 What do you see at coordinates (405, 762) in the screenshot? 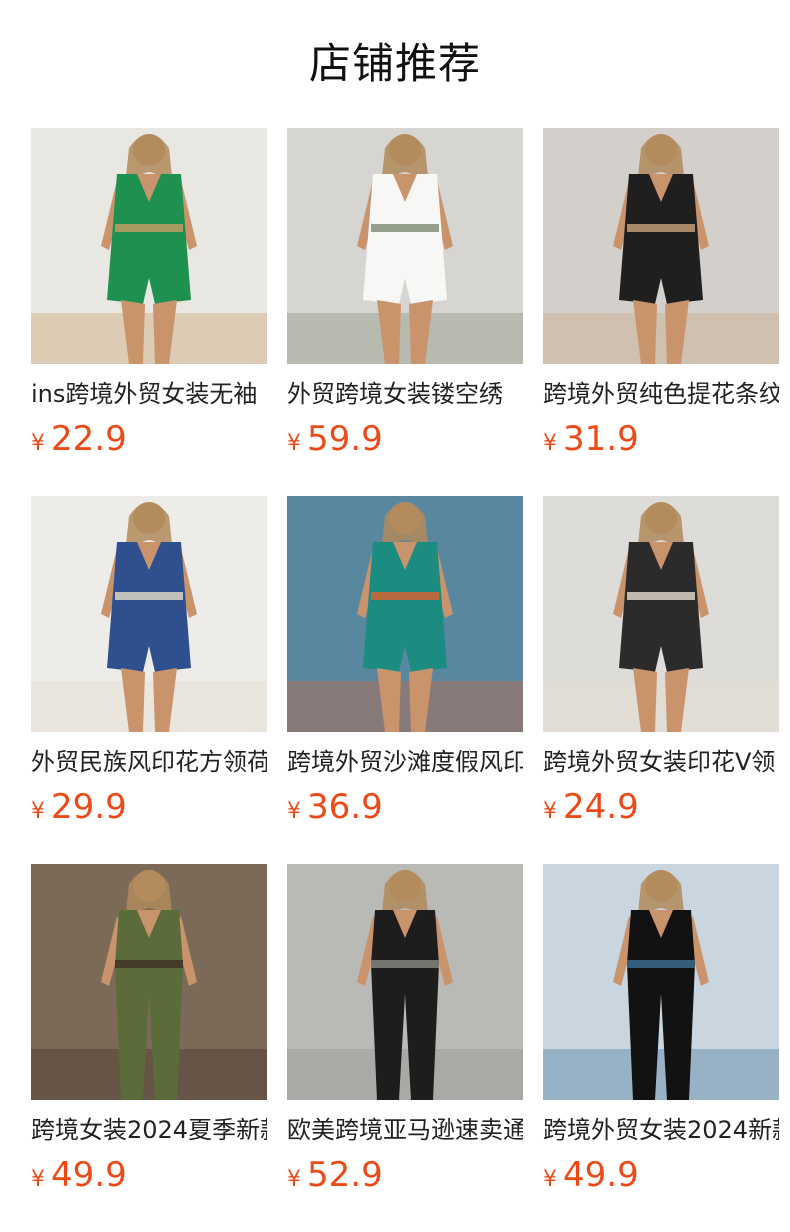
I see `product-name: 跨境外贸沙滩度假风印` at bounding box center [405, 762].